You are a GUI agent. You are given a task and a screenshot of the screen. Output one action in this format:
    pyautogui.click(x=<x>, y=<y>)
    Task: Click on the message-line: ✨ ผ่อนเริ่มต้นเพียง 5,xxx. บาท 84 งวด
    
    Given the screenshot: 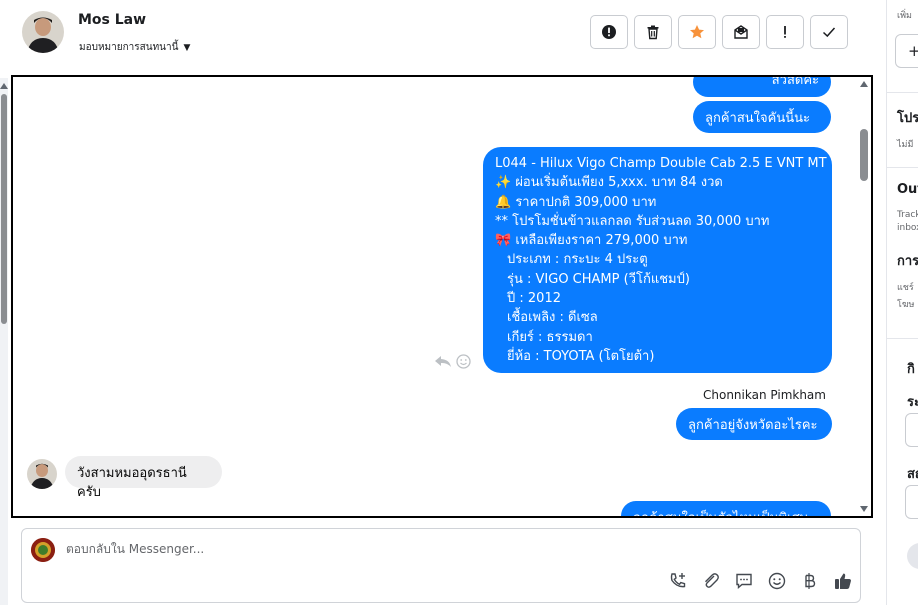 What is the action you would take?
    pyautogui.click(x=609, y=183)
    